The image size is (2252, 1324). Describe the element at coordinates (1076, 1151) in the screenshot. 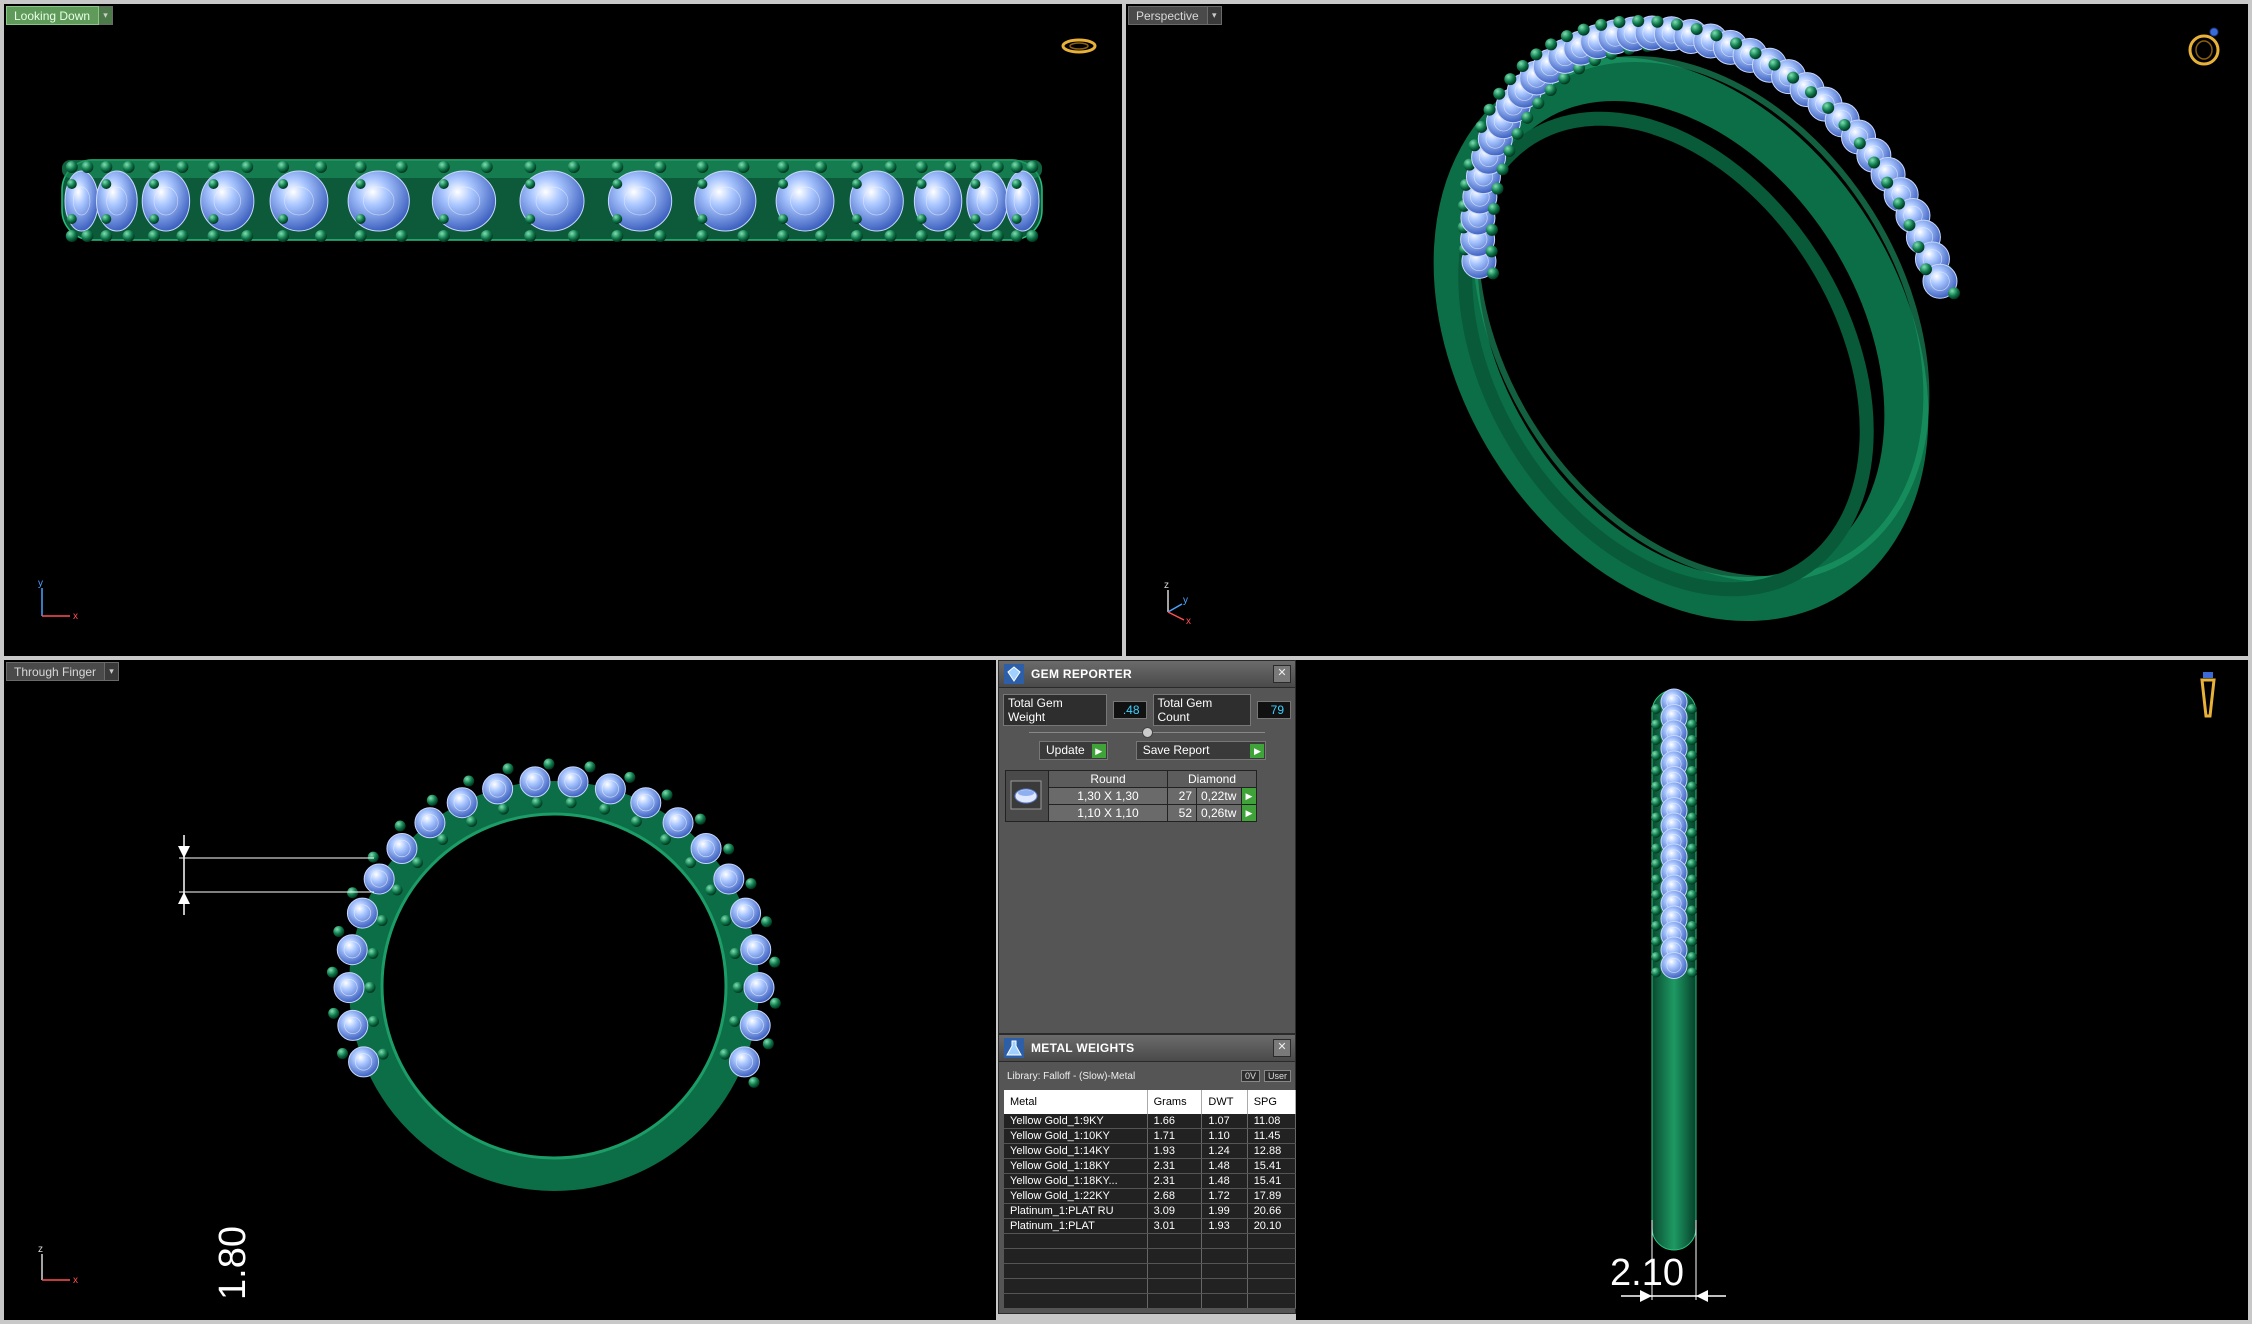

I see `metal-cell: Yellow Gold_1:14KY` at that location.